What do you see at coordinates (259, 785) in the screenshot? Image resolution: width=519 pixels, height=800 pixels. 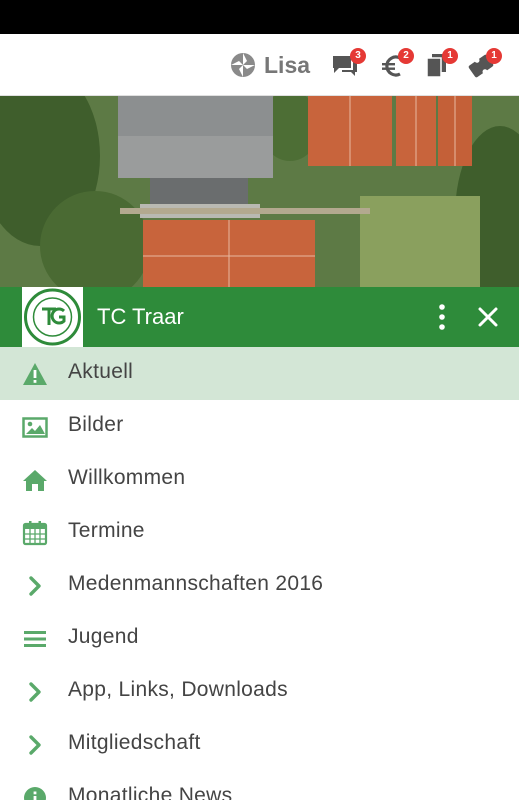 I see `menu-item-monatliche-news: Monatliche News` at bounding box center [259, 785].